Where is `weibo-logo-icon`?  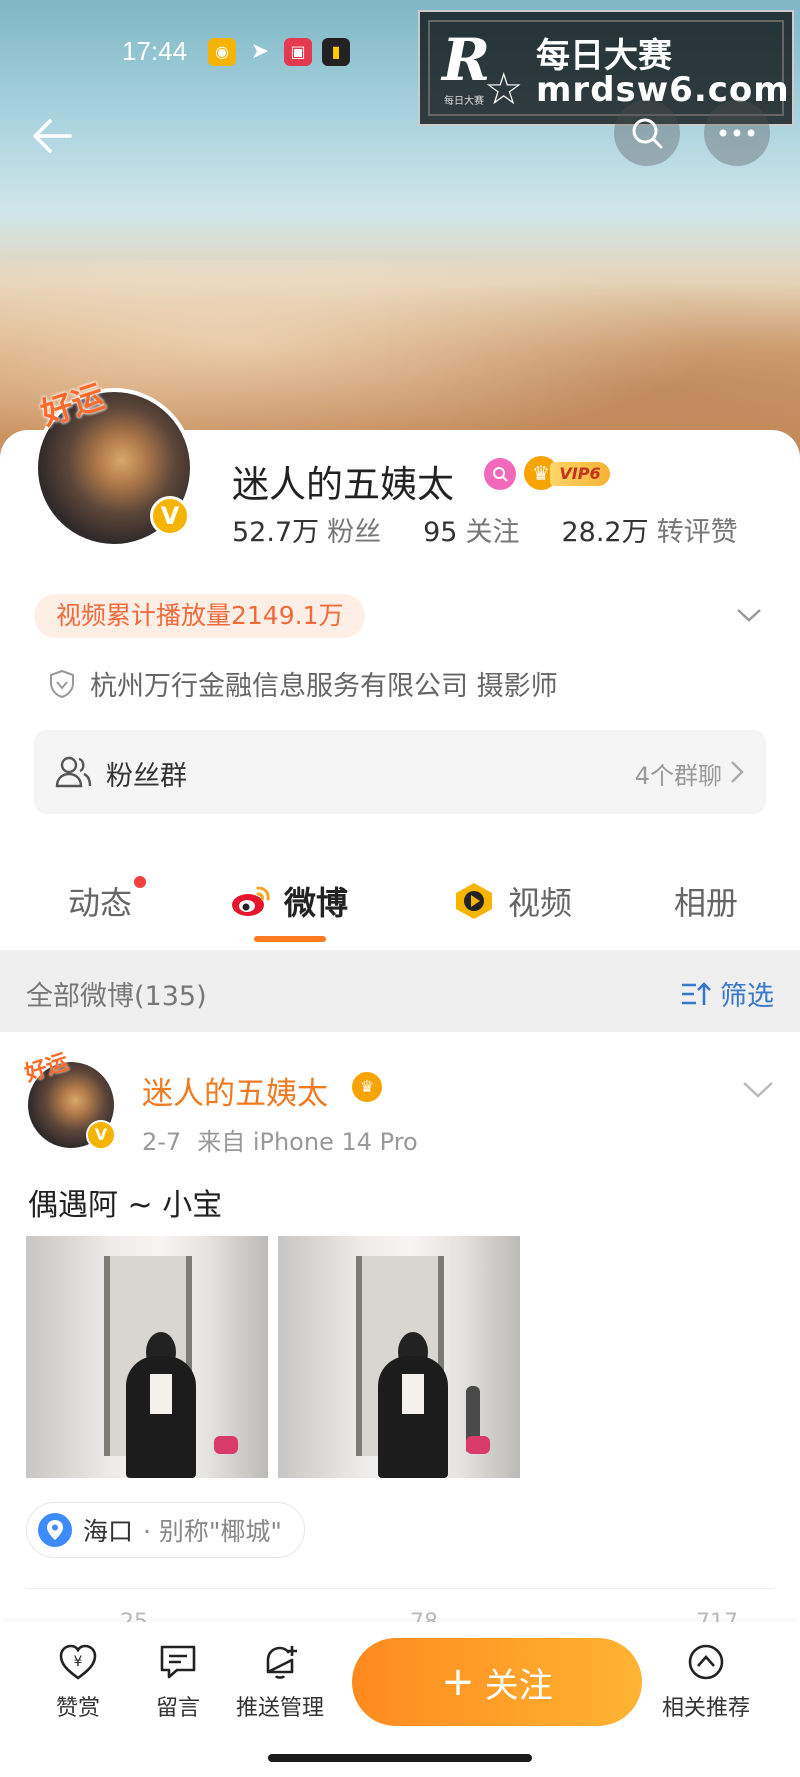 weibo-logo-icon is located at coordinates (251, 901).